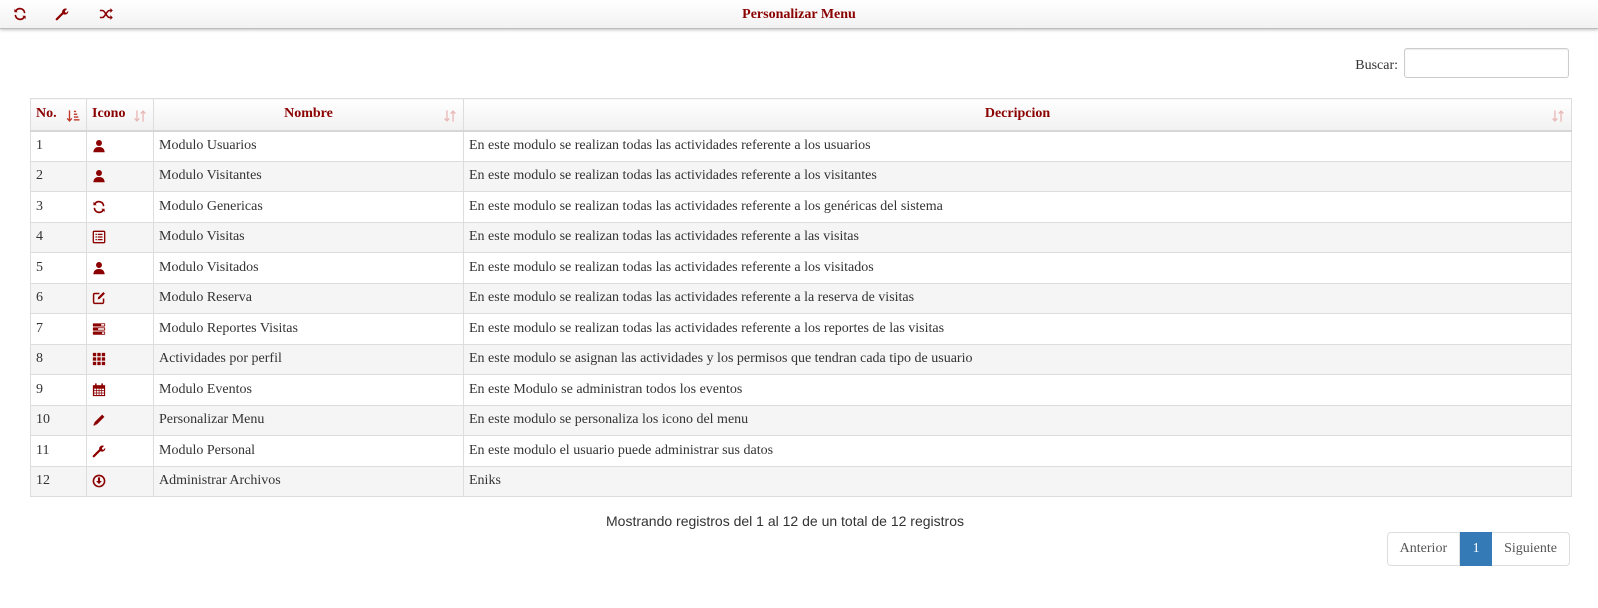  I want to click on cell-name: Modulo Usuarios, so click(308, 146).